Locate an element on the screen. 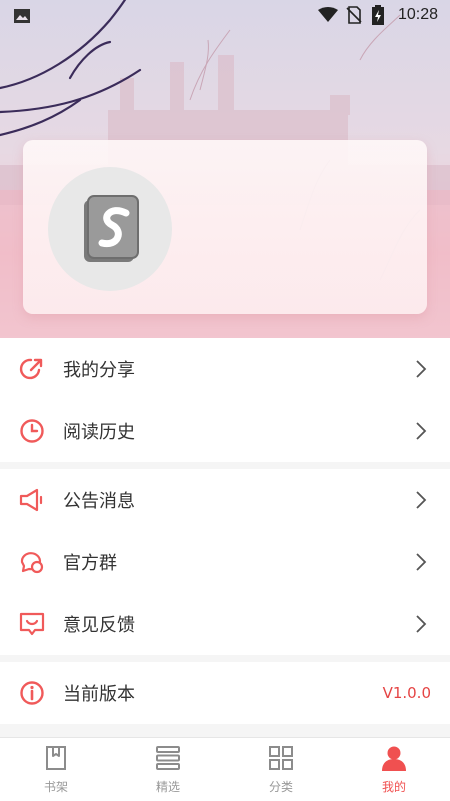  megaphone-icon is located at coordinates (31, 500).